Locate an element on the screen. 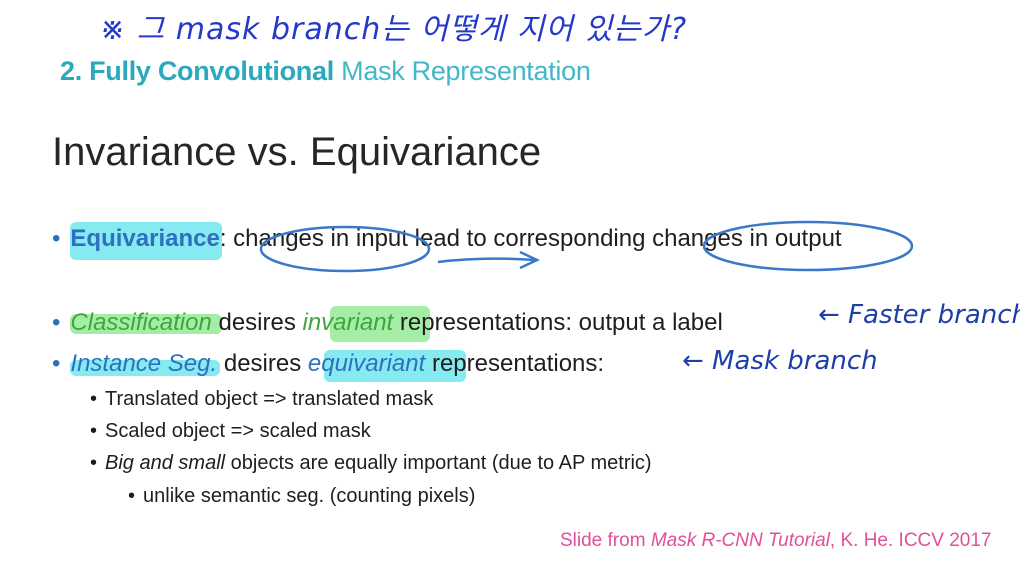 The width and height of the screenshot is (1020, 574). ink-arrow-line is located at coordinates (486, 260).